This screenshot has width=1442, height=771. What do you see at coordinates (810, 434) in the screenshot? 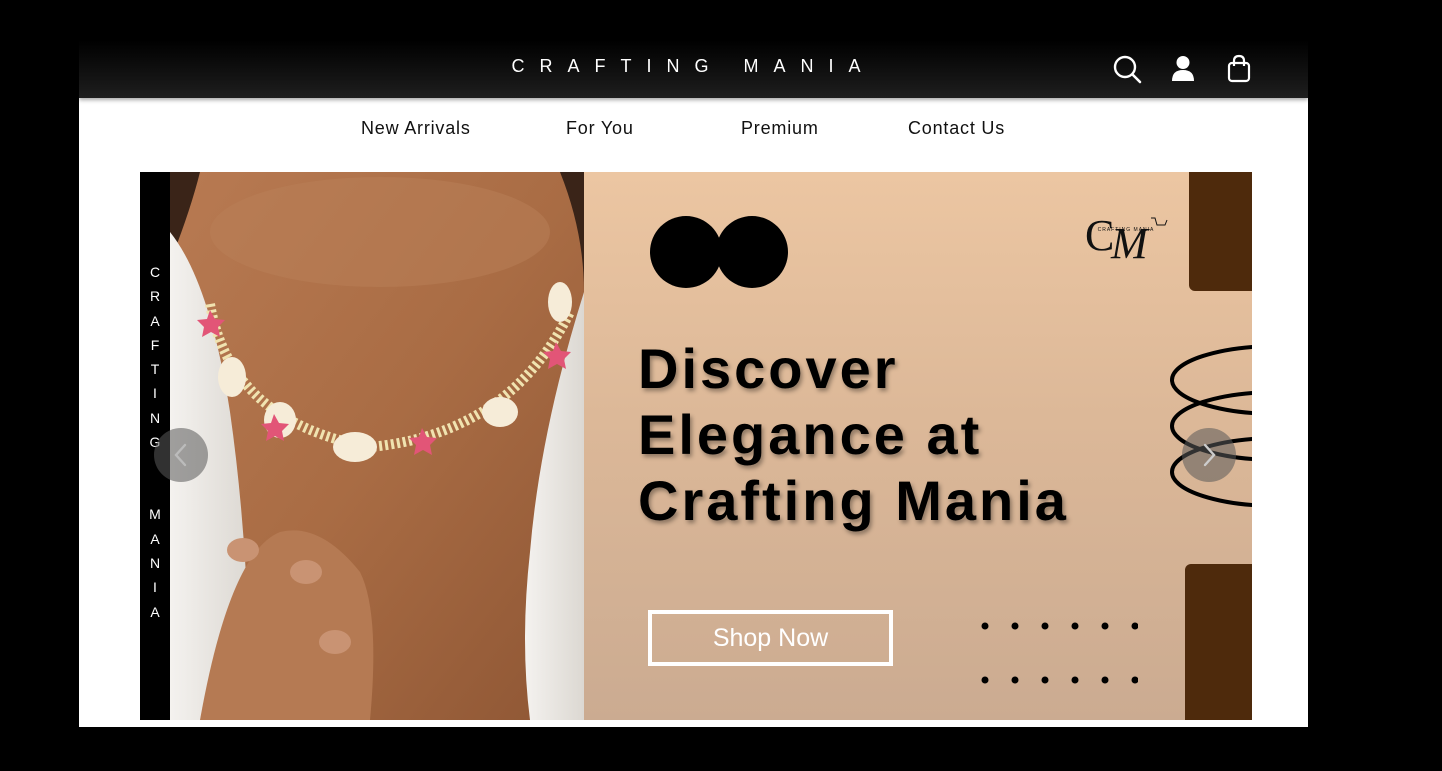
I see `headline-line-2: Elegance at` at bounding box center [810, 434].